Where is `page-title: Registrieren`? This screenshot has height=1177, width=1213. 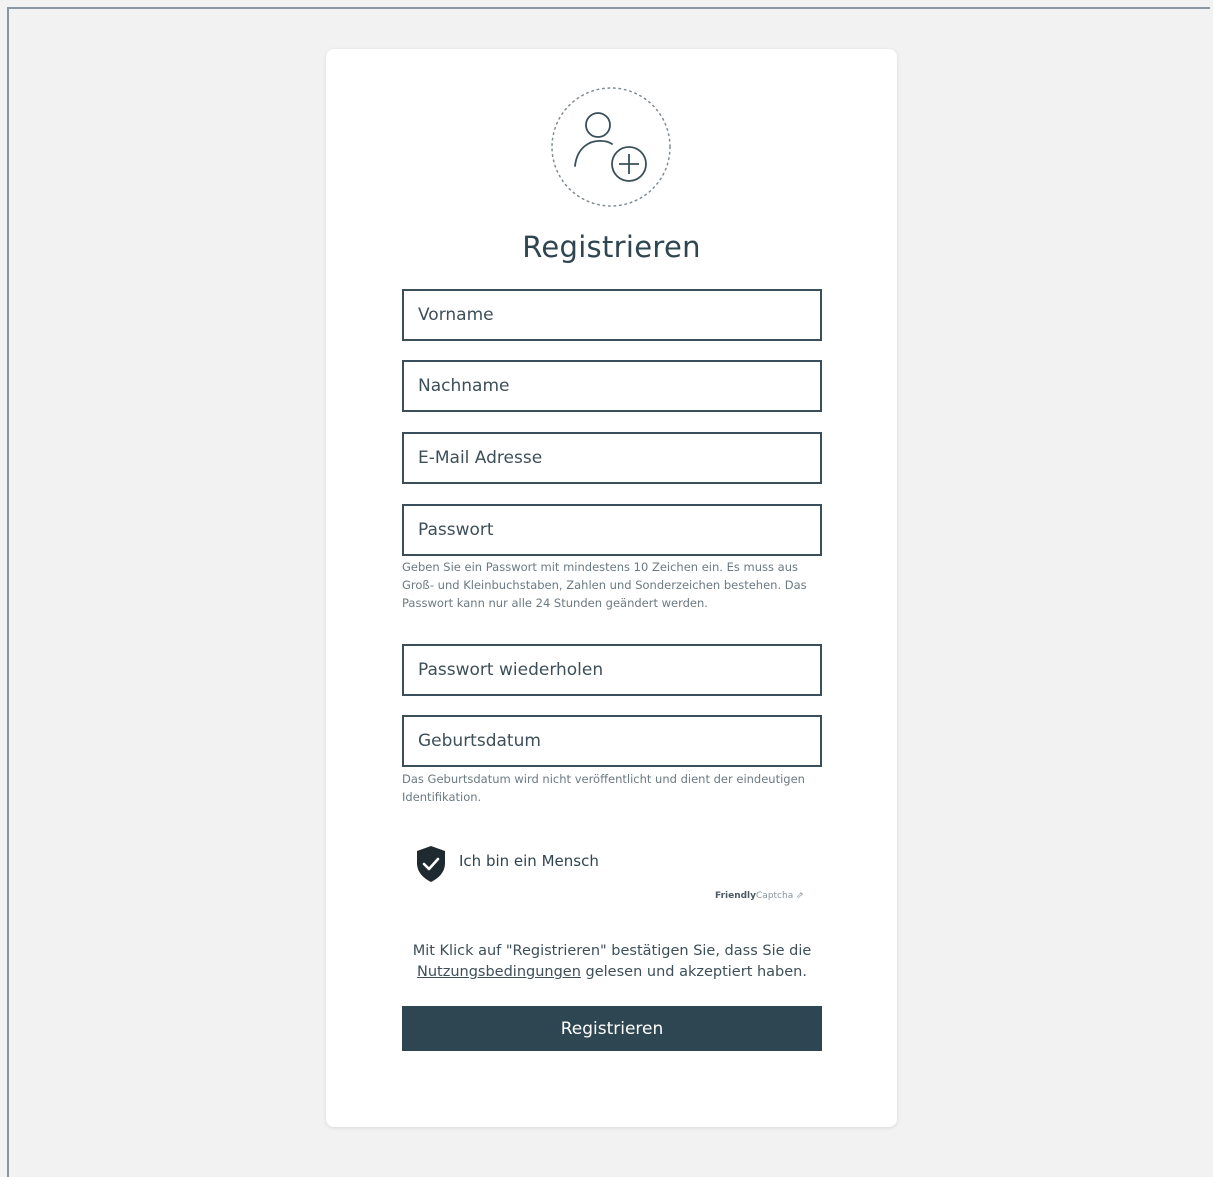 page-title: Registrieren is located at coordinates (611, 247).